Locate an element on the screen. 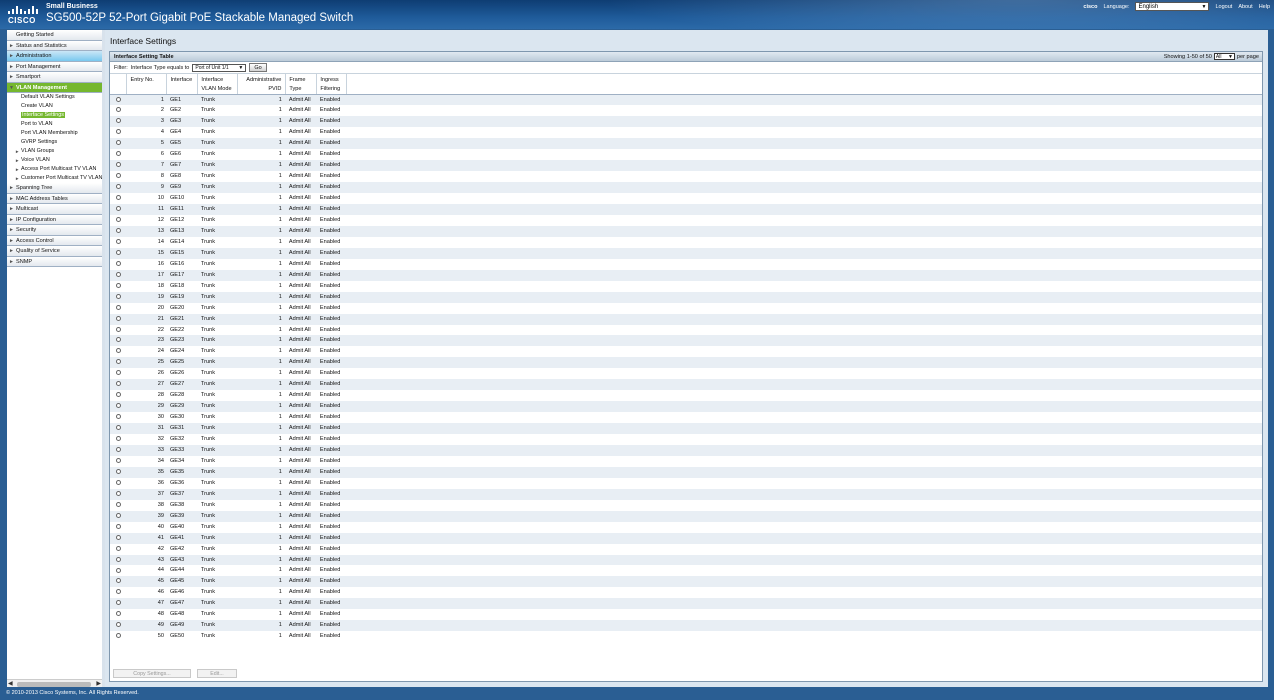  sidebar-item-vlan-management: ▼ VLAN Management is located at coordinates (54, 87).